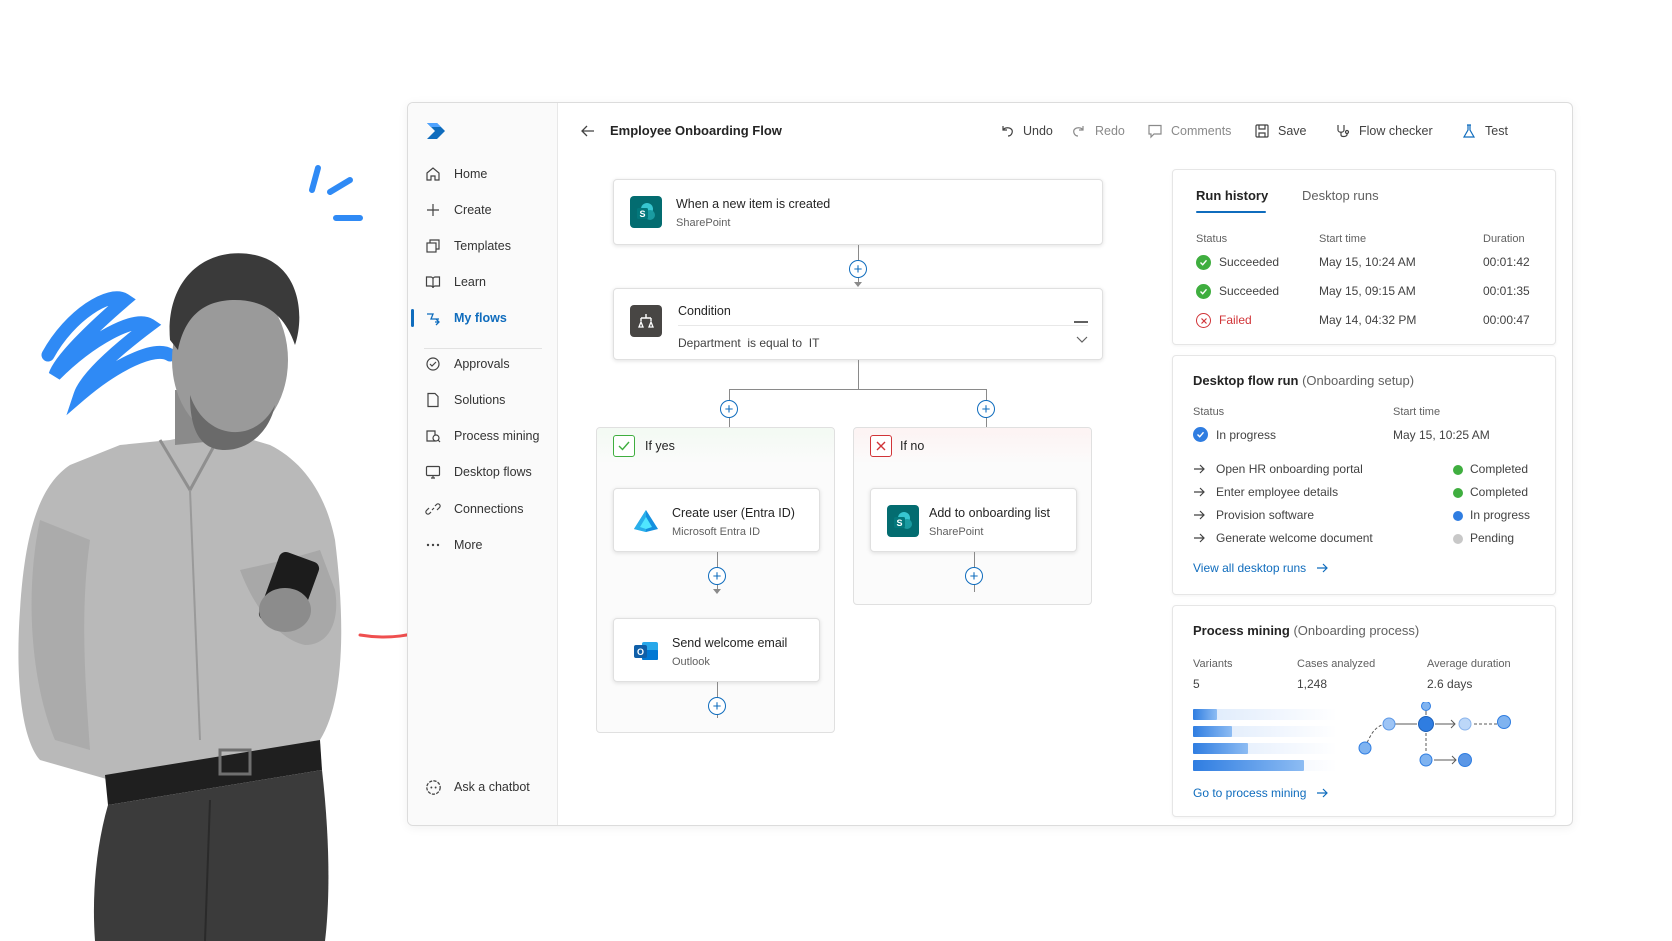  I want to click on stat-label: Average duration, so click(1469, 664).